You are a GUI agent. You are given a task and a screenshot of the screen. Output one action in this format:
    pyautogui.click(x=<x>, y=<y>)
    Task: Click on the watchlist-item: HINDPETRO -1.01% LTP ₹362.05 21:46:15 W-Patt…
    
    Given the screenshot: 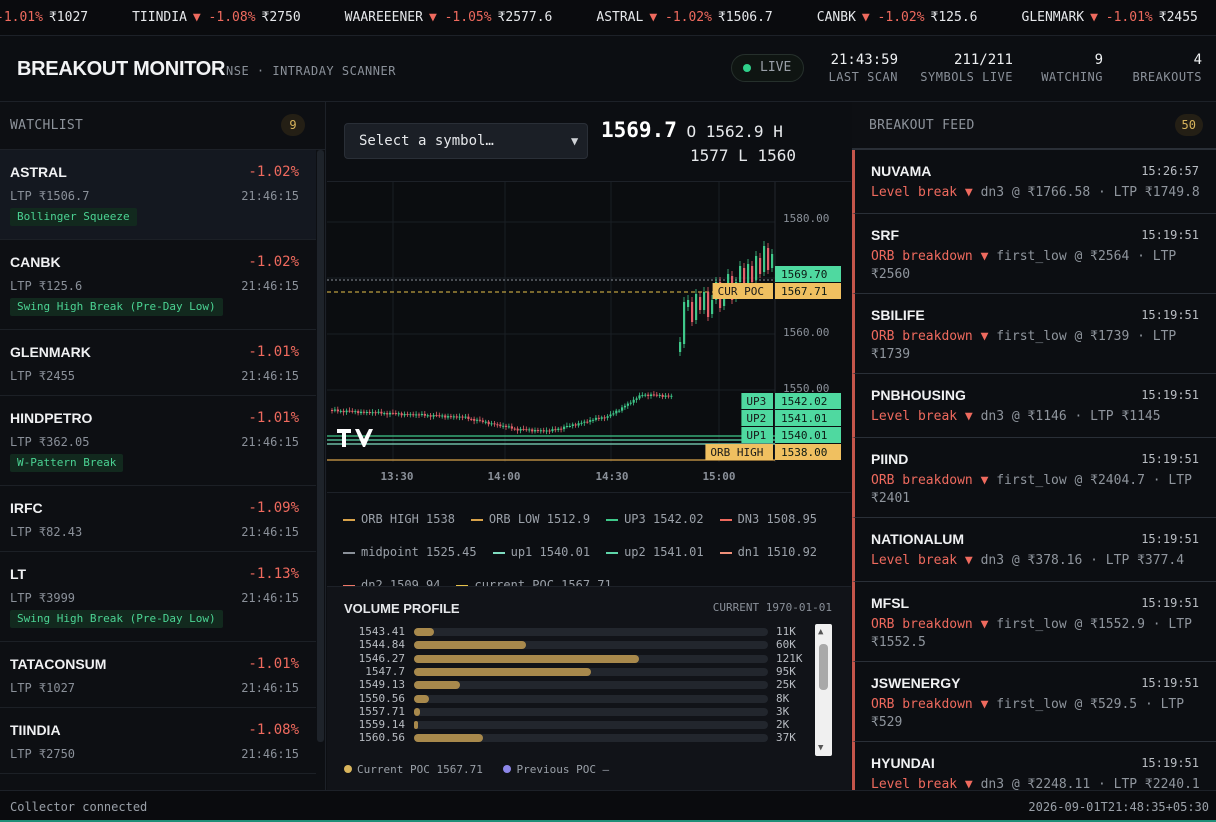 What is the action you would take?
    pyautogui.click(x=158, y=441)
    